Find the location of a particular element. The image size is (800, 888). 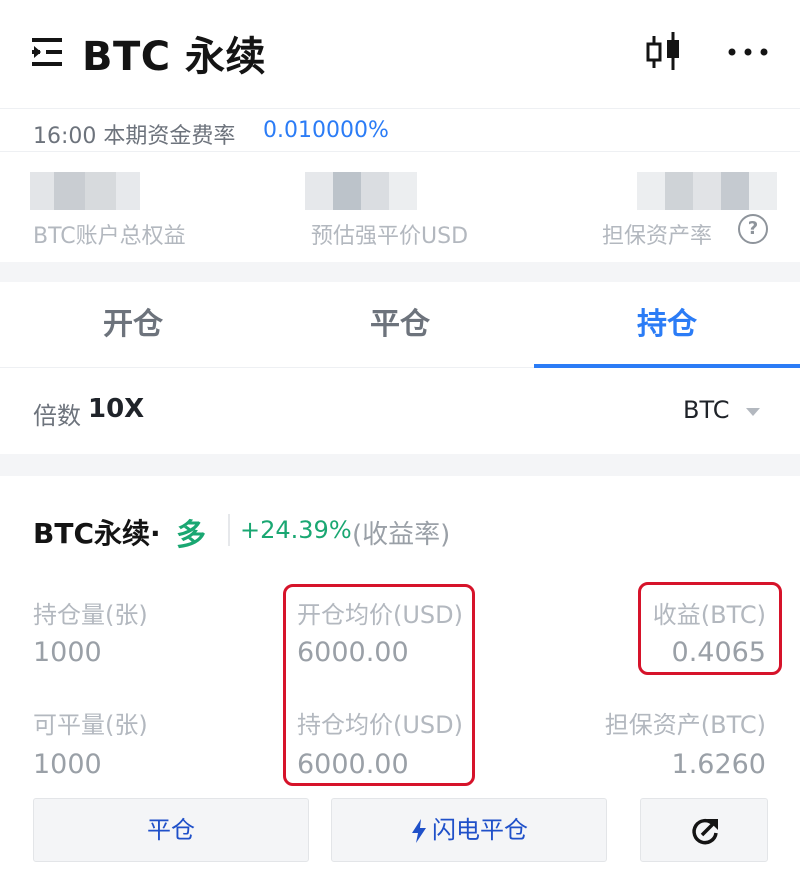

flash-close-button: 闪电平仓 is located at coordinates (469, 830).